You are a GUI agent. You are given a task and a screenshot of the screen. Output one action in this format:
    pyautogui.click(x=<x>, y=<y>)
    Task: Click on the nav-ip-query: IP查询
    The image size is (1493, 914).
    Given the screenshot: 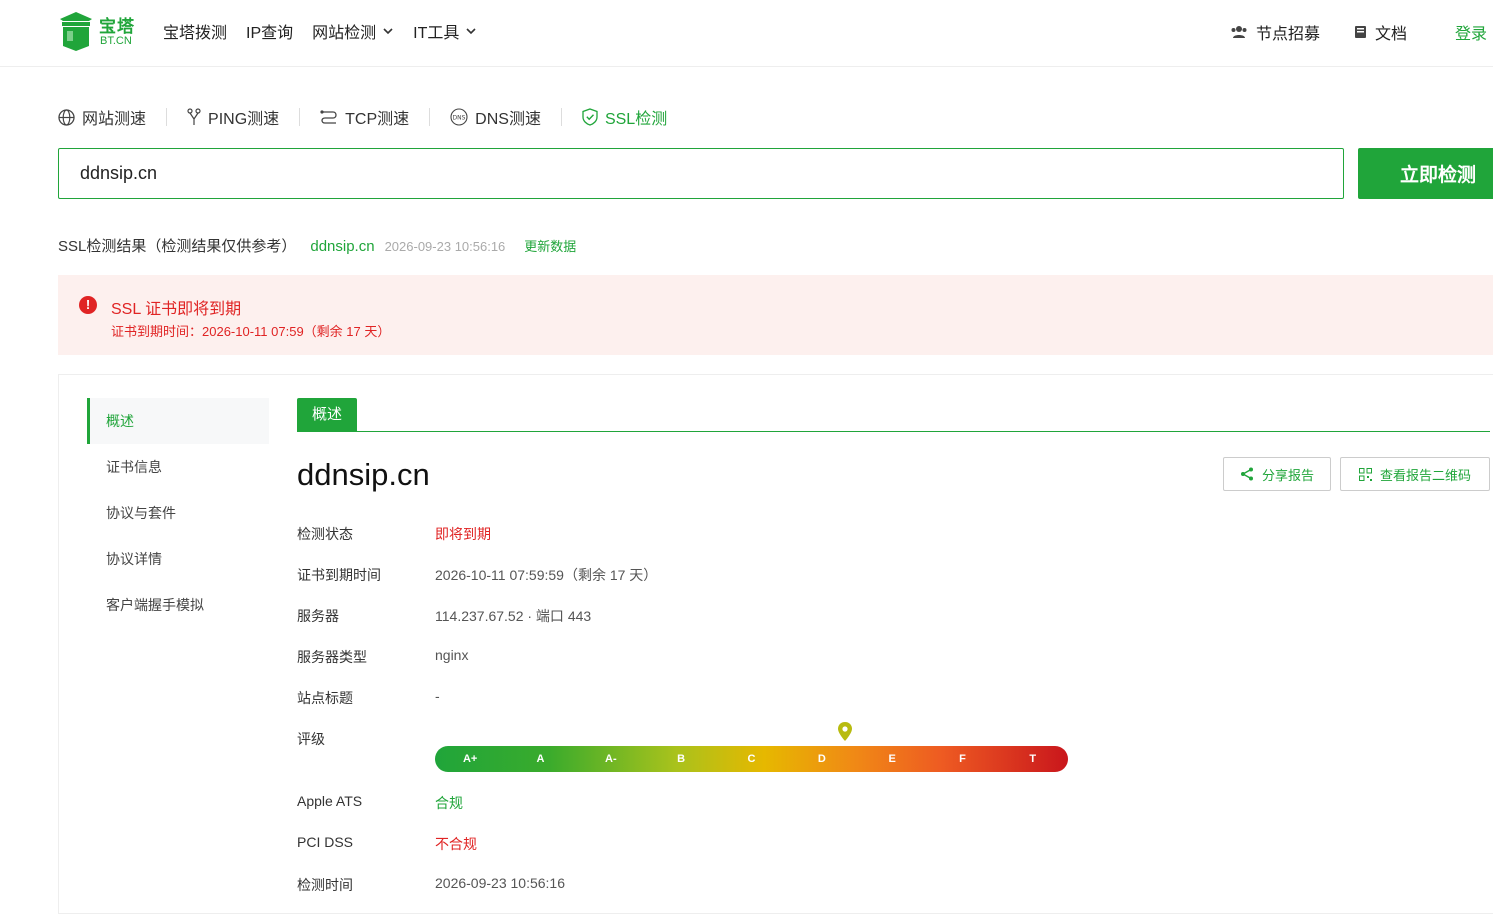 What is the action you would take?
    pyautogui.click(x=269, y=31)
    